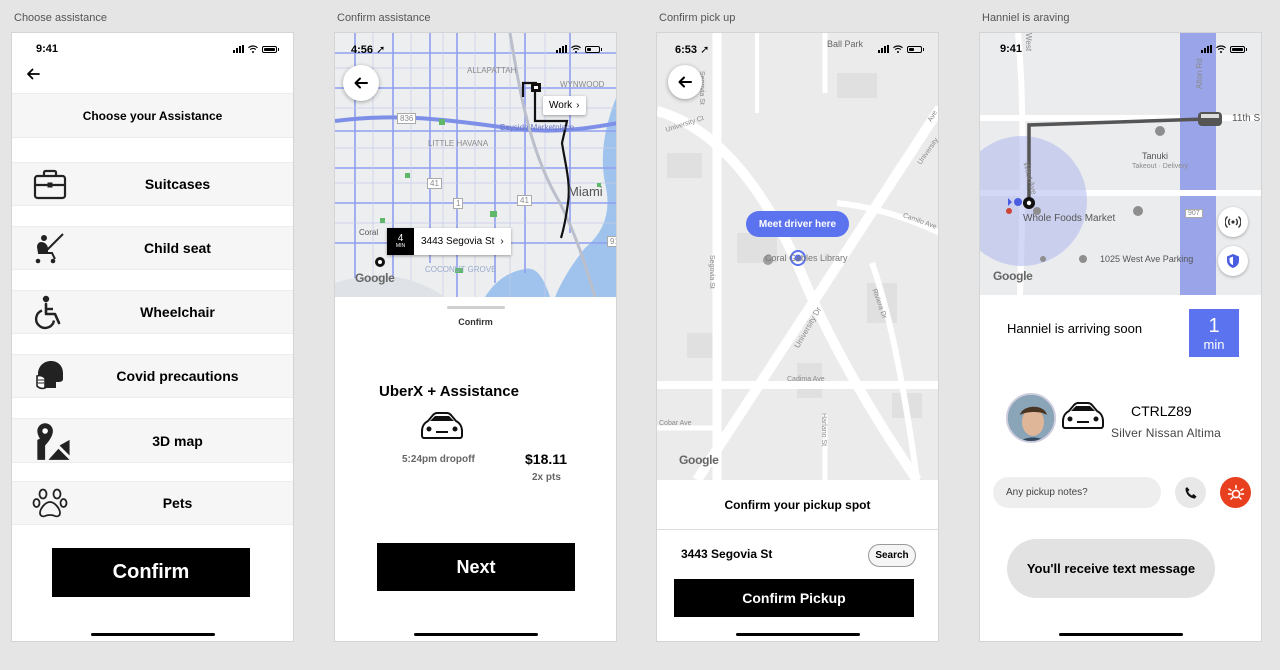  Describe the element at coordinates (177, 184) in the screenshot. I see `option-label: Suitcases` at that location.